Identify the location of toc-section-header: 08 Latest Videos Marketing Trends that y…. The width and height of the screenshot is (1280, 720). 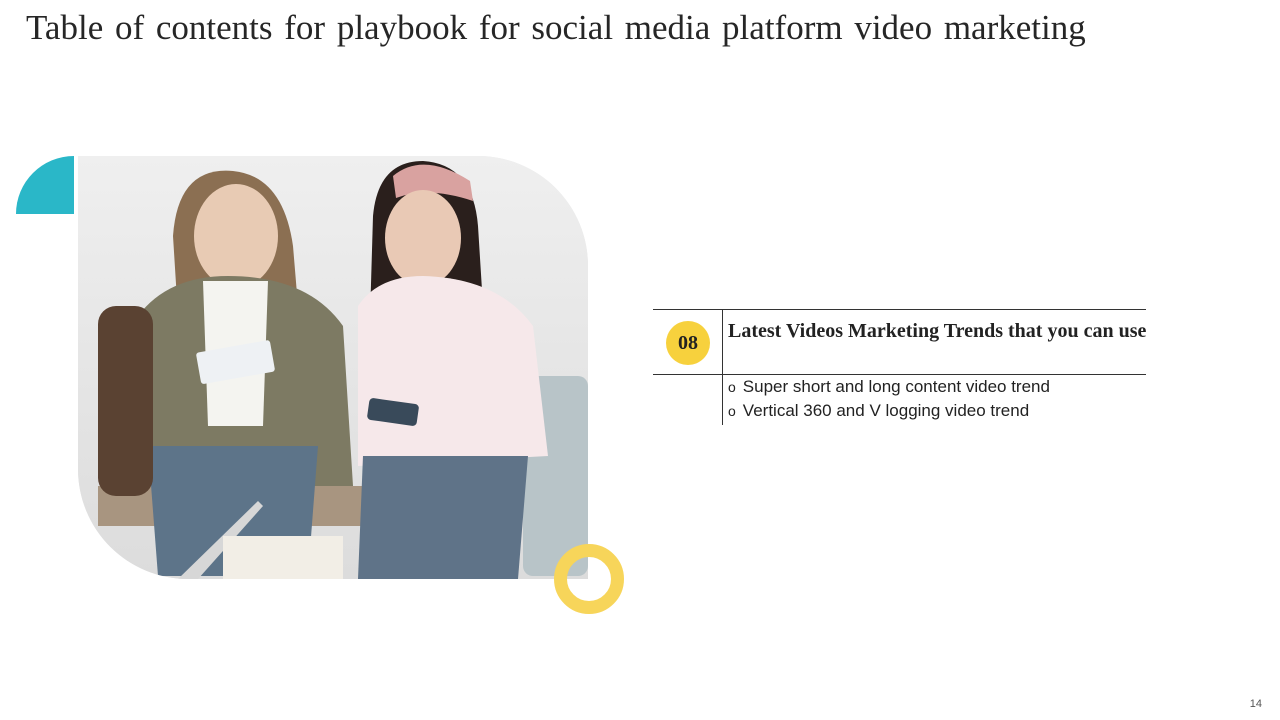
(899, 342).